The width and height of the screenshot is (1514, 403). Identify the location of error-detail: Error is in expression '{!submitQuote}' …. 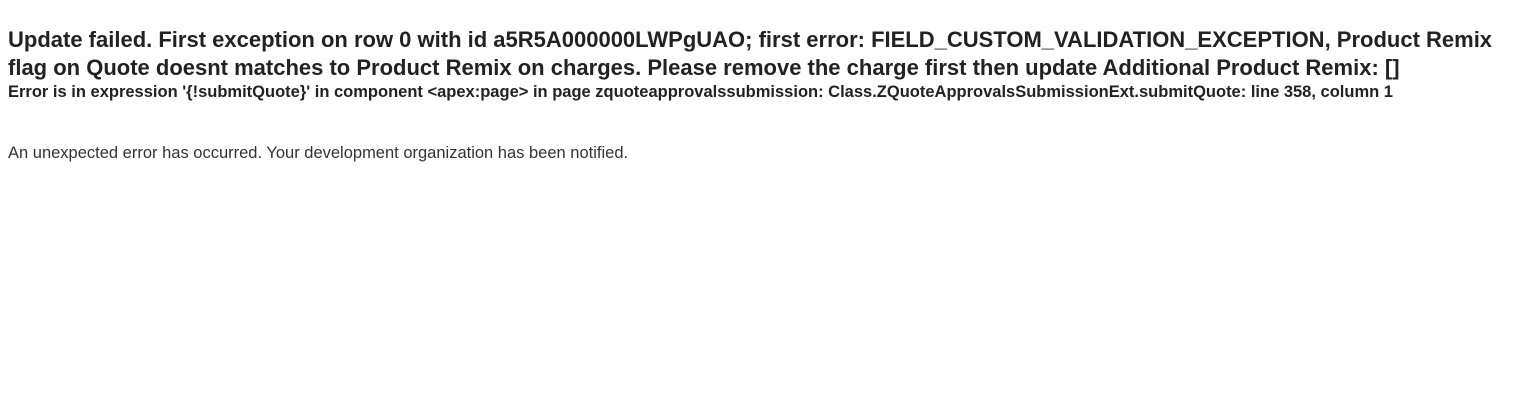
(700, 92).